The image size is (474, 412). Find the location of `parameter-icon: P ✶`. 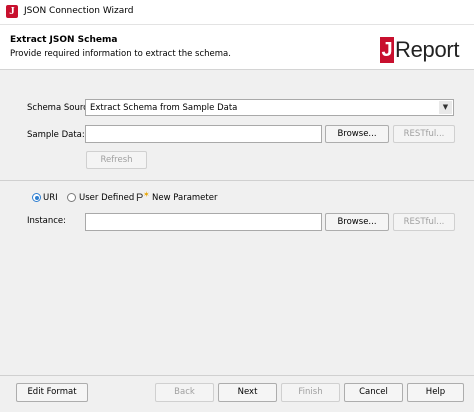

parameter-icon: P ✶ is located at coordinates (143, 197).